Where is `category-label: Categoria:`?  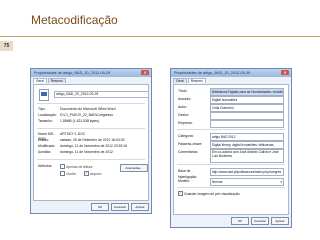
category-label: Categoria: is located at coordinates (186, 136).